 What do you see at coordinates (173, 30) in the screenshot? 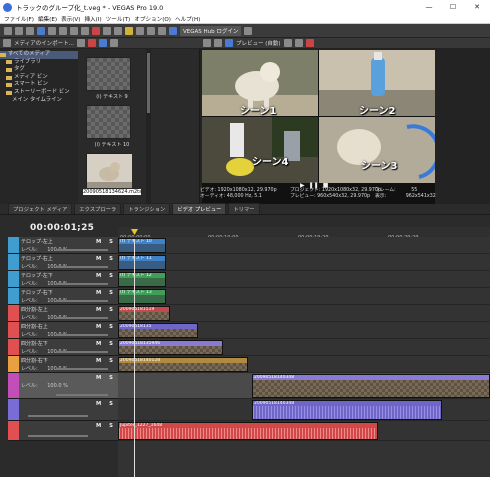
I see `hub-icon` at bounding box center [173, 30].